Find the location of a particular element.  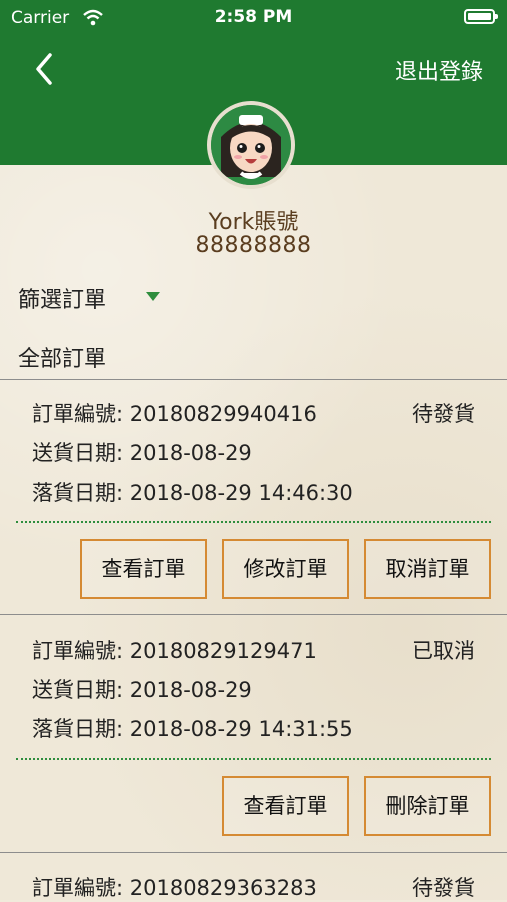

avatar is located at coordinates (251, 145).